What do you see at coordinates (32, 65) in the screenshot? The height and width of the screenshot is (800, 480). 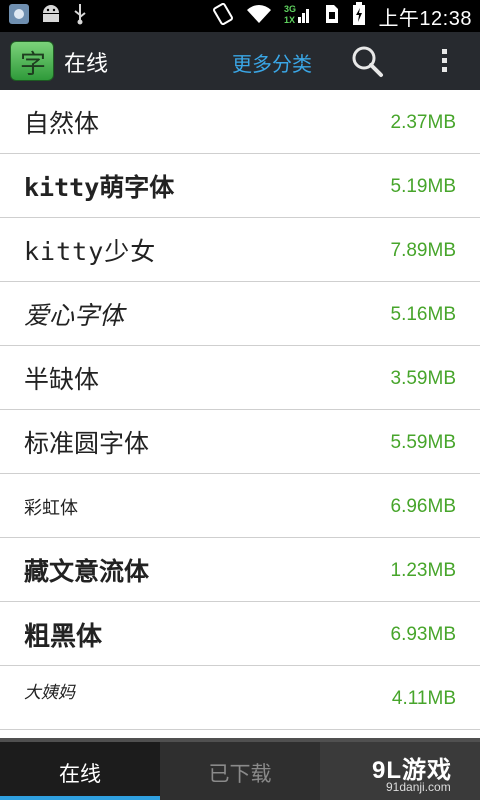 I see `app-logo-glyph: 字` at bounding box center [32, 65].